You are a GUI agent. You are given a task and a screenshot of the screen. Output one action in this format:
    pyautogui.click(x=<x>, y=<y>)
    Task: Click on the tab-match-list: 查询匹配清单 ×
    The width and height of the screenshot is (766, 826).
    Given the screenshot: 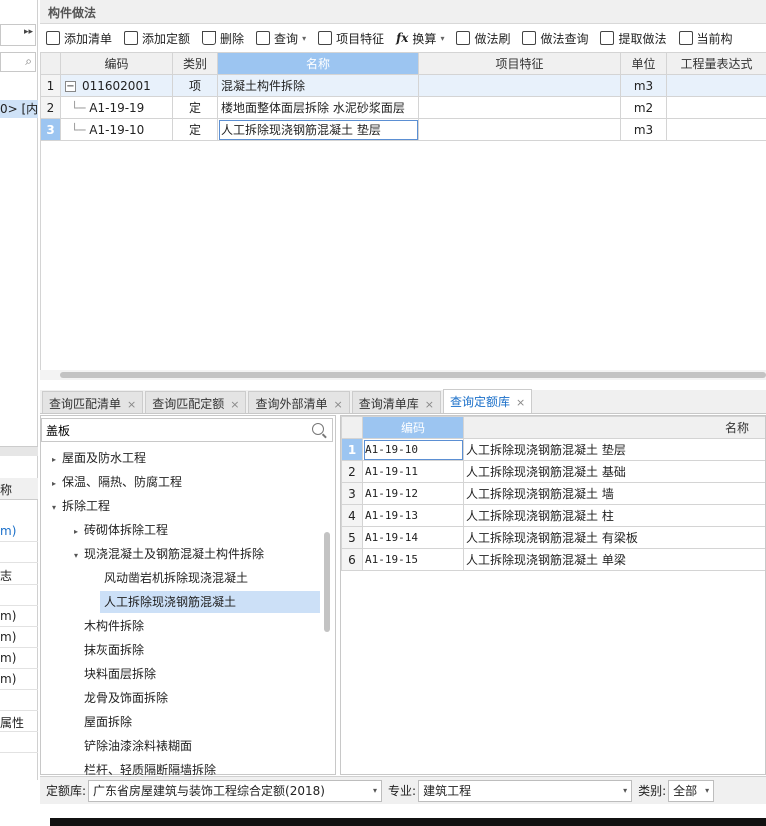 What is the action you would take?
    pyautogui.click(x=93, y=402)
    